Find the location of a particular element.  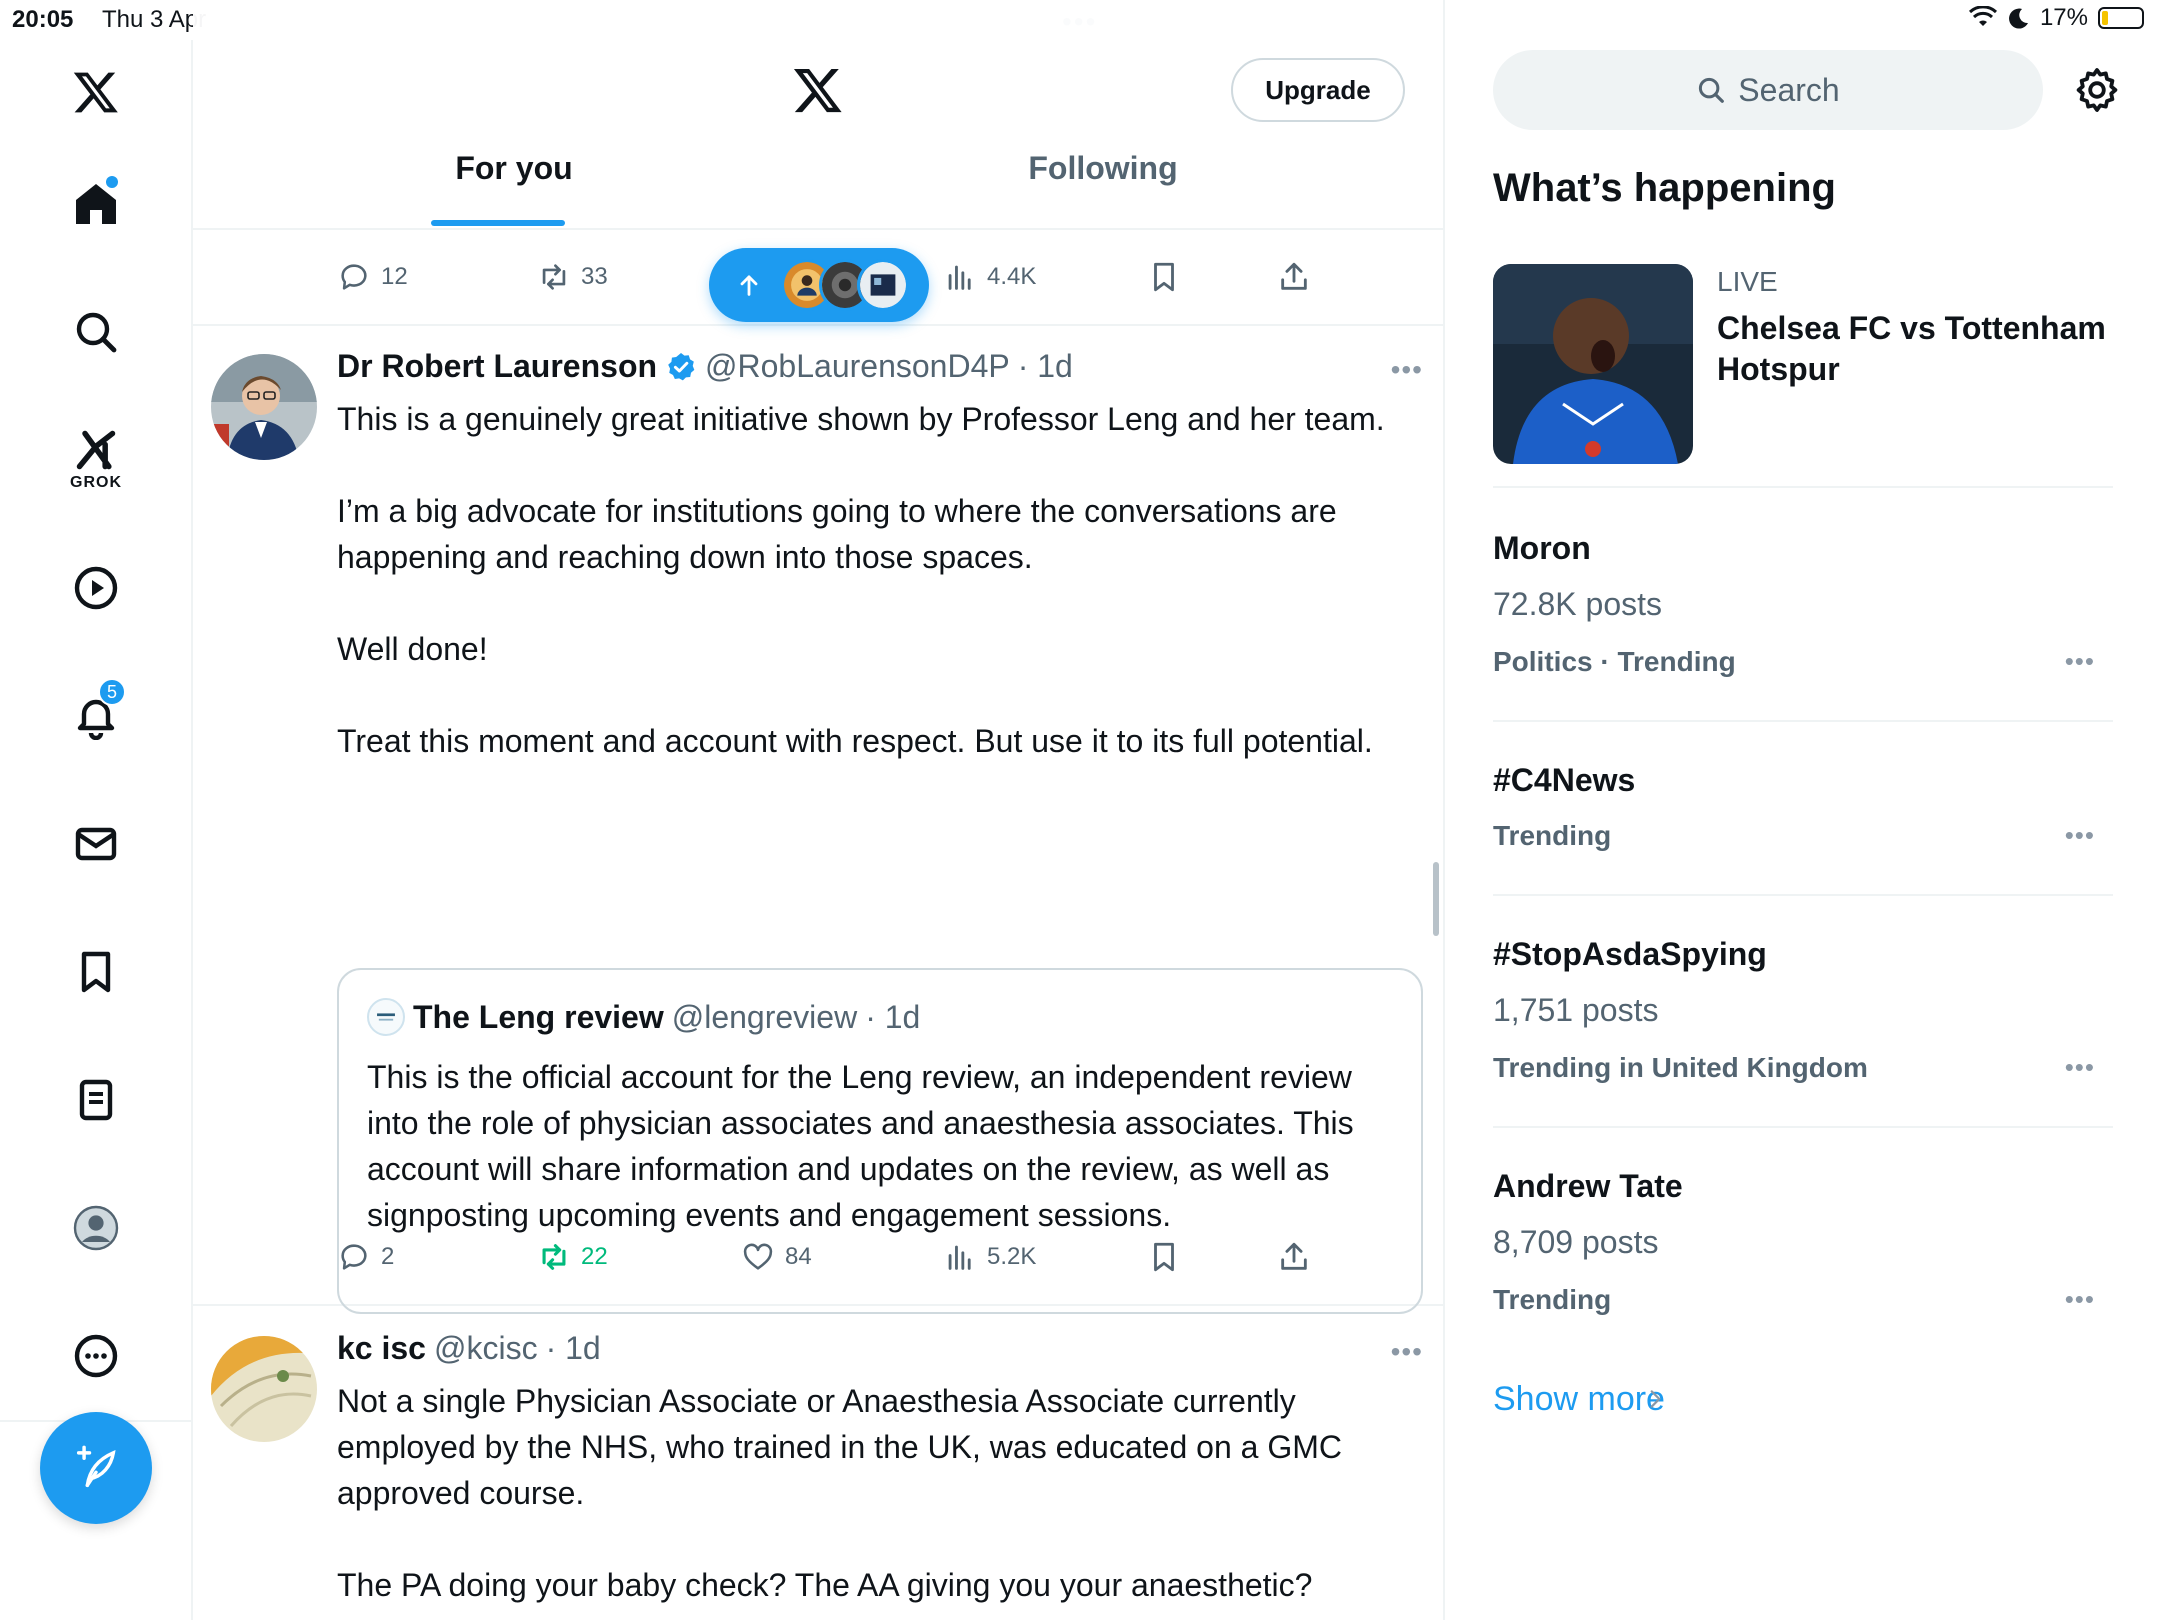

quote-header: The Leng review @lengreview · 1d is located at coordinates (643, 1017).